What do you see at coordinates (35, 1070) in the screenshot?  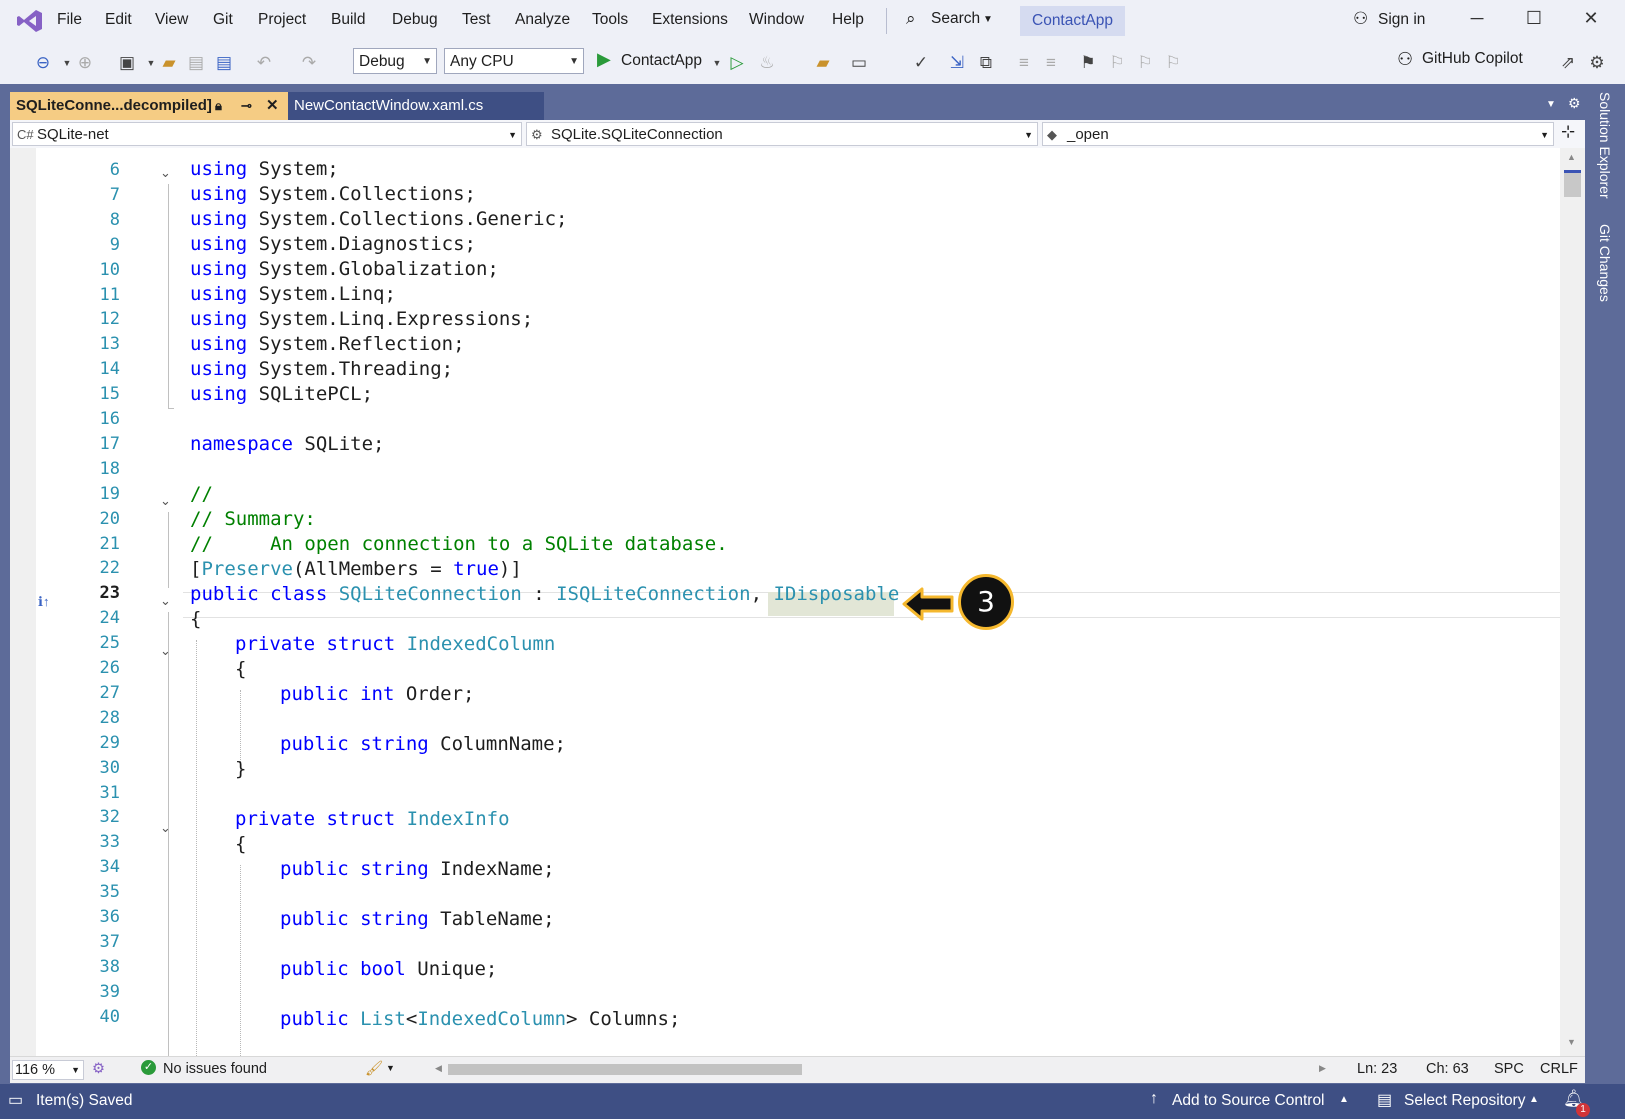 I see `zoom-value: 116 %` at bounding box center [35, 1070].